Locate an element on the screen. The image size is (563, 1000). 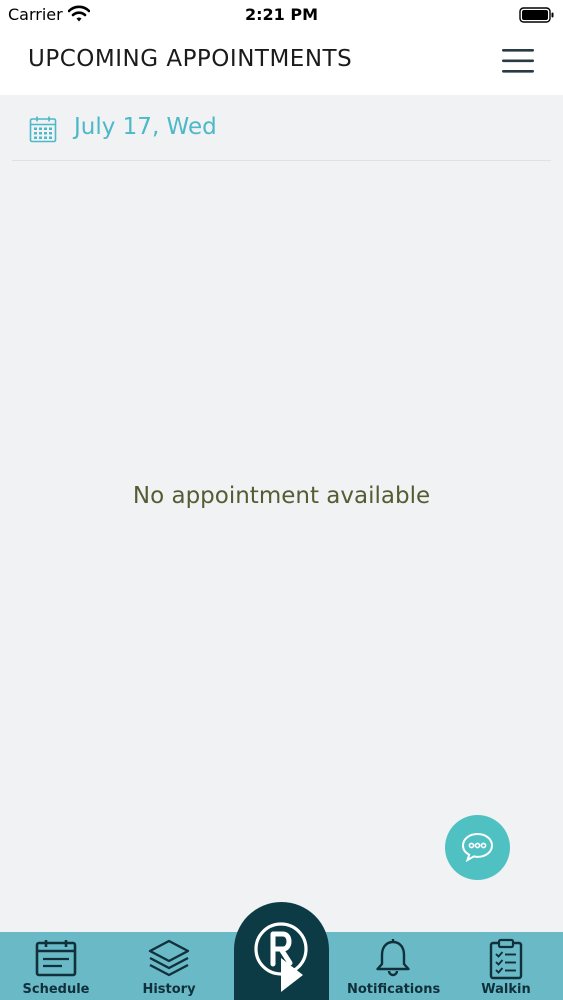
clipboard-checklist-icon is located at coordinates (506, 959).